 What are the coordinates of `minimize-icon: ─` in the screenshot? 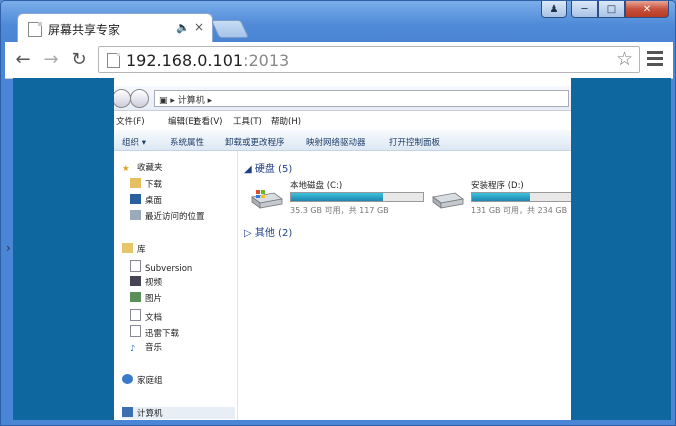 It's located at (584, 9).